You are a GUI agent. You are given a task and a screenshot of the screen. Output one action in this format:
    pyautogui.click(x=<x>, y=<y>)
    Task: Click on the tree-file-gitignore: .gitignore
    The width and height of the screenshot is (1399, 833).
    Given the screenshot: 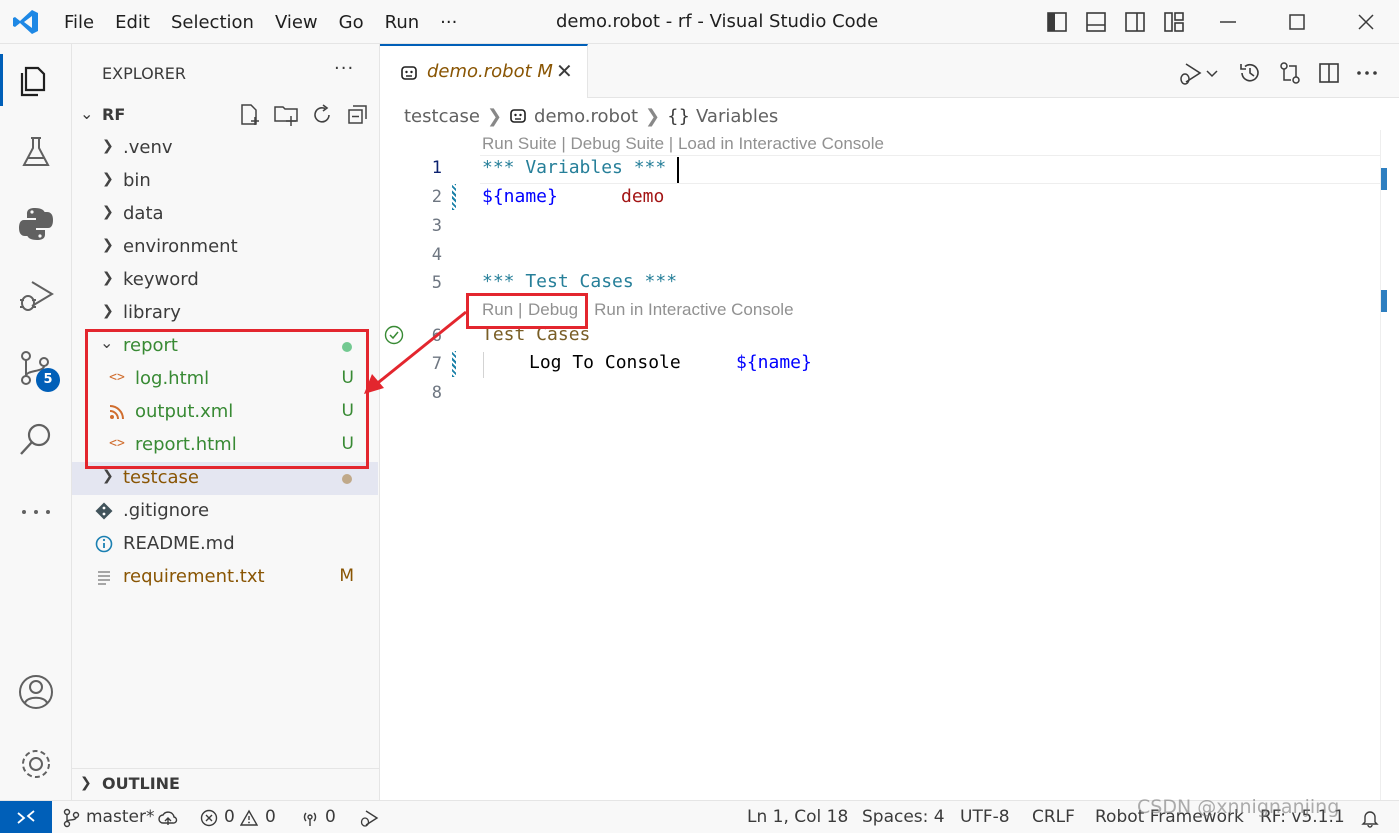 What is the action you would take?
    pyautogui.click(x=225, y=511)
    